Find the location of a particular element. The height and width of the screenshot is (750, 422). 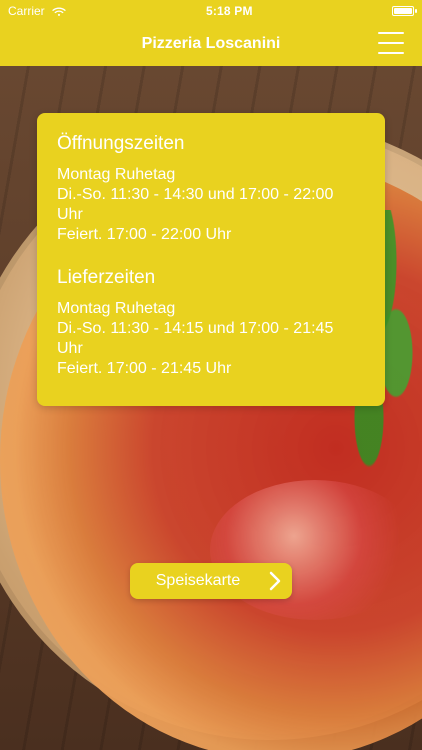

status-bar: Carrier 5:18 PM is located at coordinates (211, 11).